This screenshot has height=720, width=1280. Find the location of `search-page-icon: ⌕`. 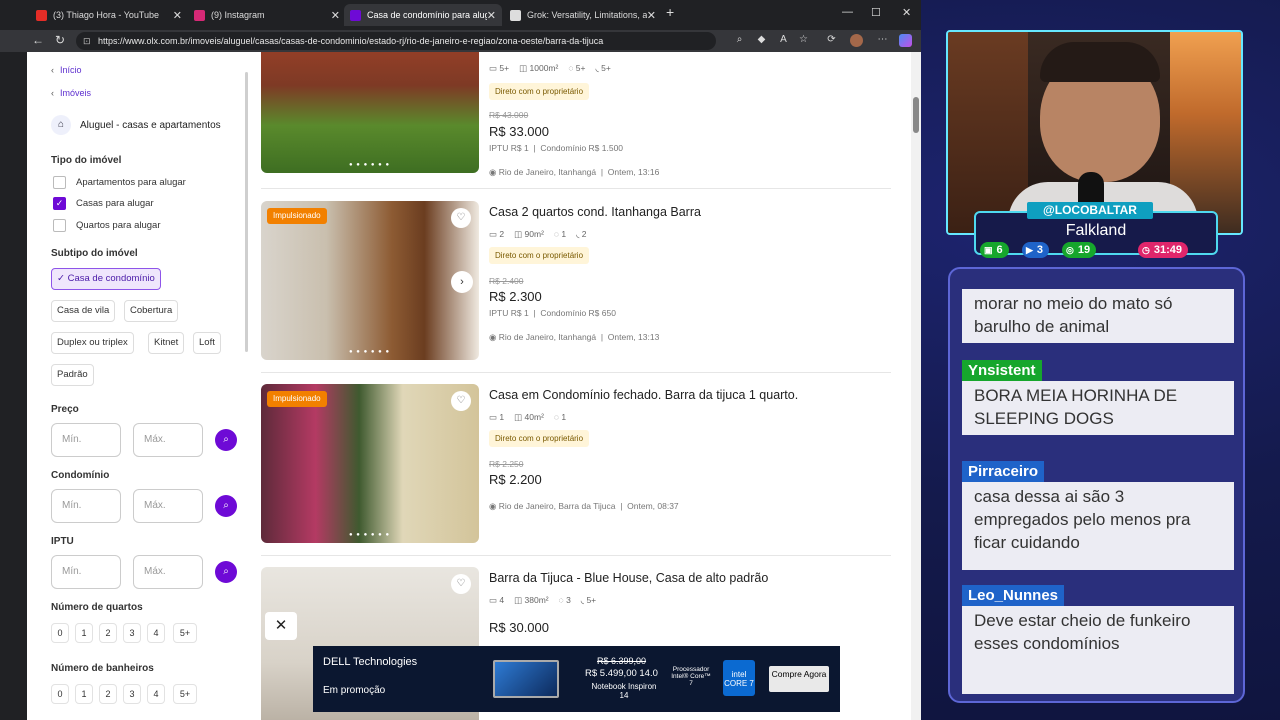

search-page-icon: ⌕ is located at coordinates (739, 40).